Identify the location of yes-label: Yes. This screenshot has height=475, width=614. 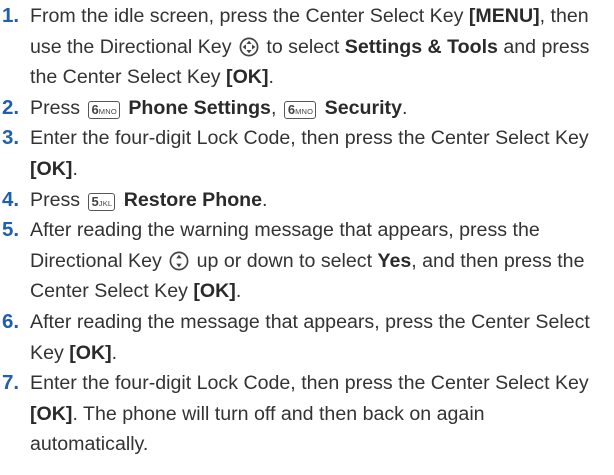
(394, 260).